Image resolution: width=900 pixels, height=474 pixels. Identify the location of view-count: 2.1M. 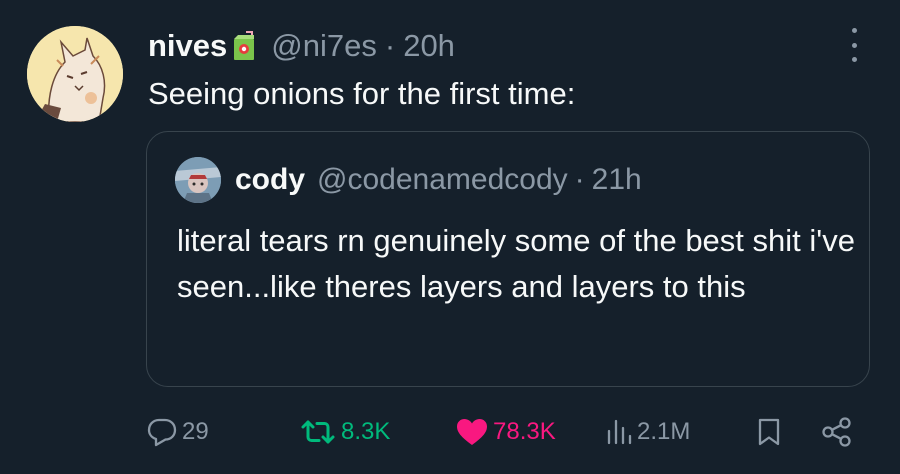
(664, 431).